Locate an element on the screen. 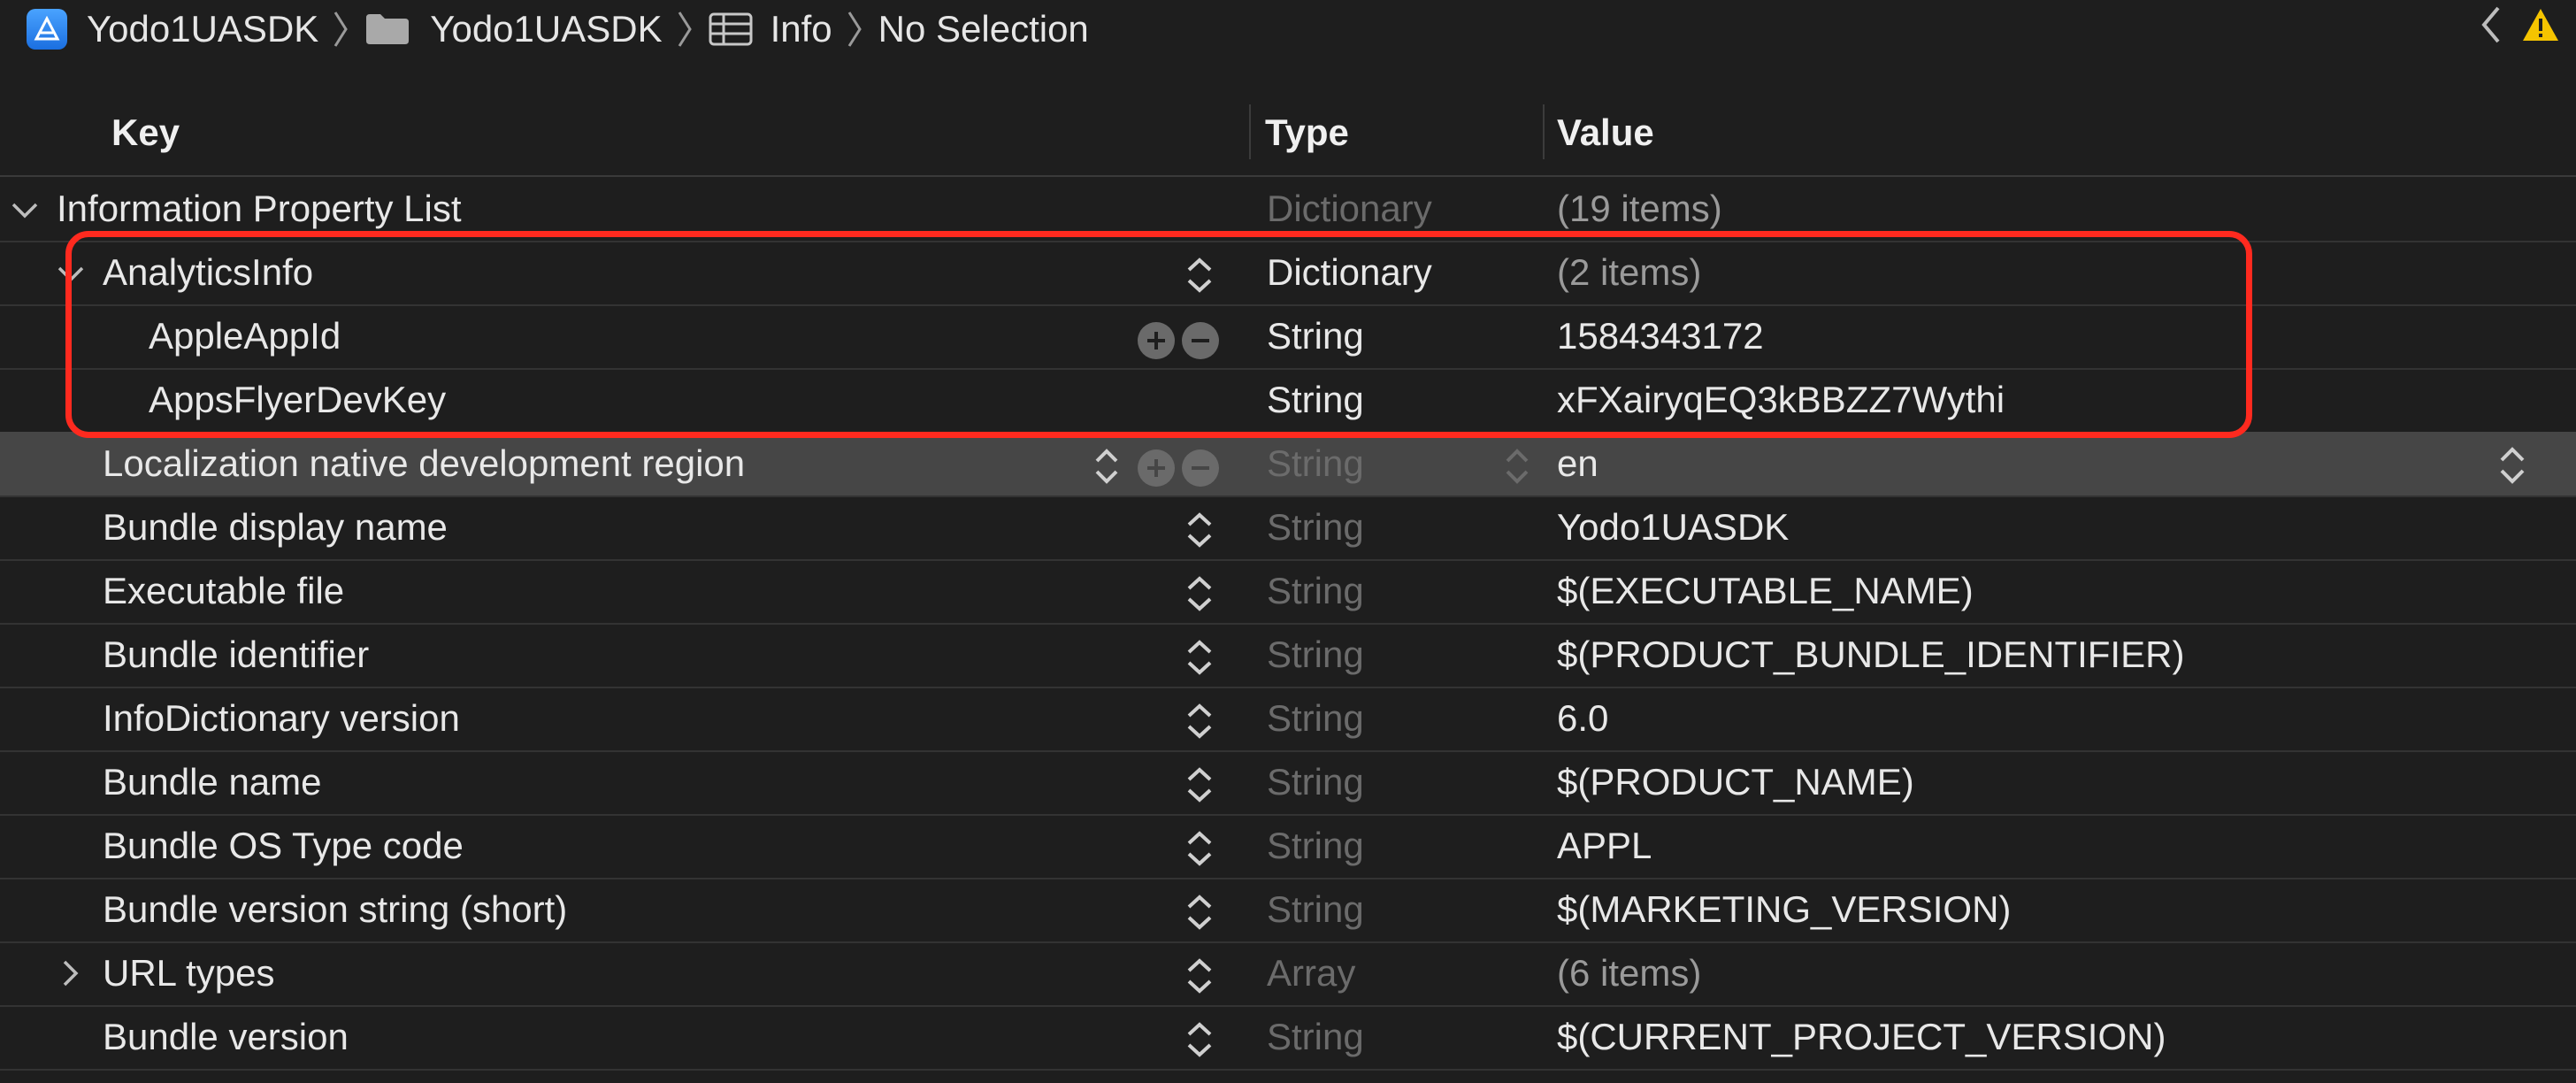 This screenshot has width=2576, height=1083. row-value: (2 items) is located at coordinates (1629, 272).